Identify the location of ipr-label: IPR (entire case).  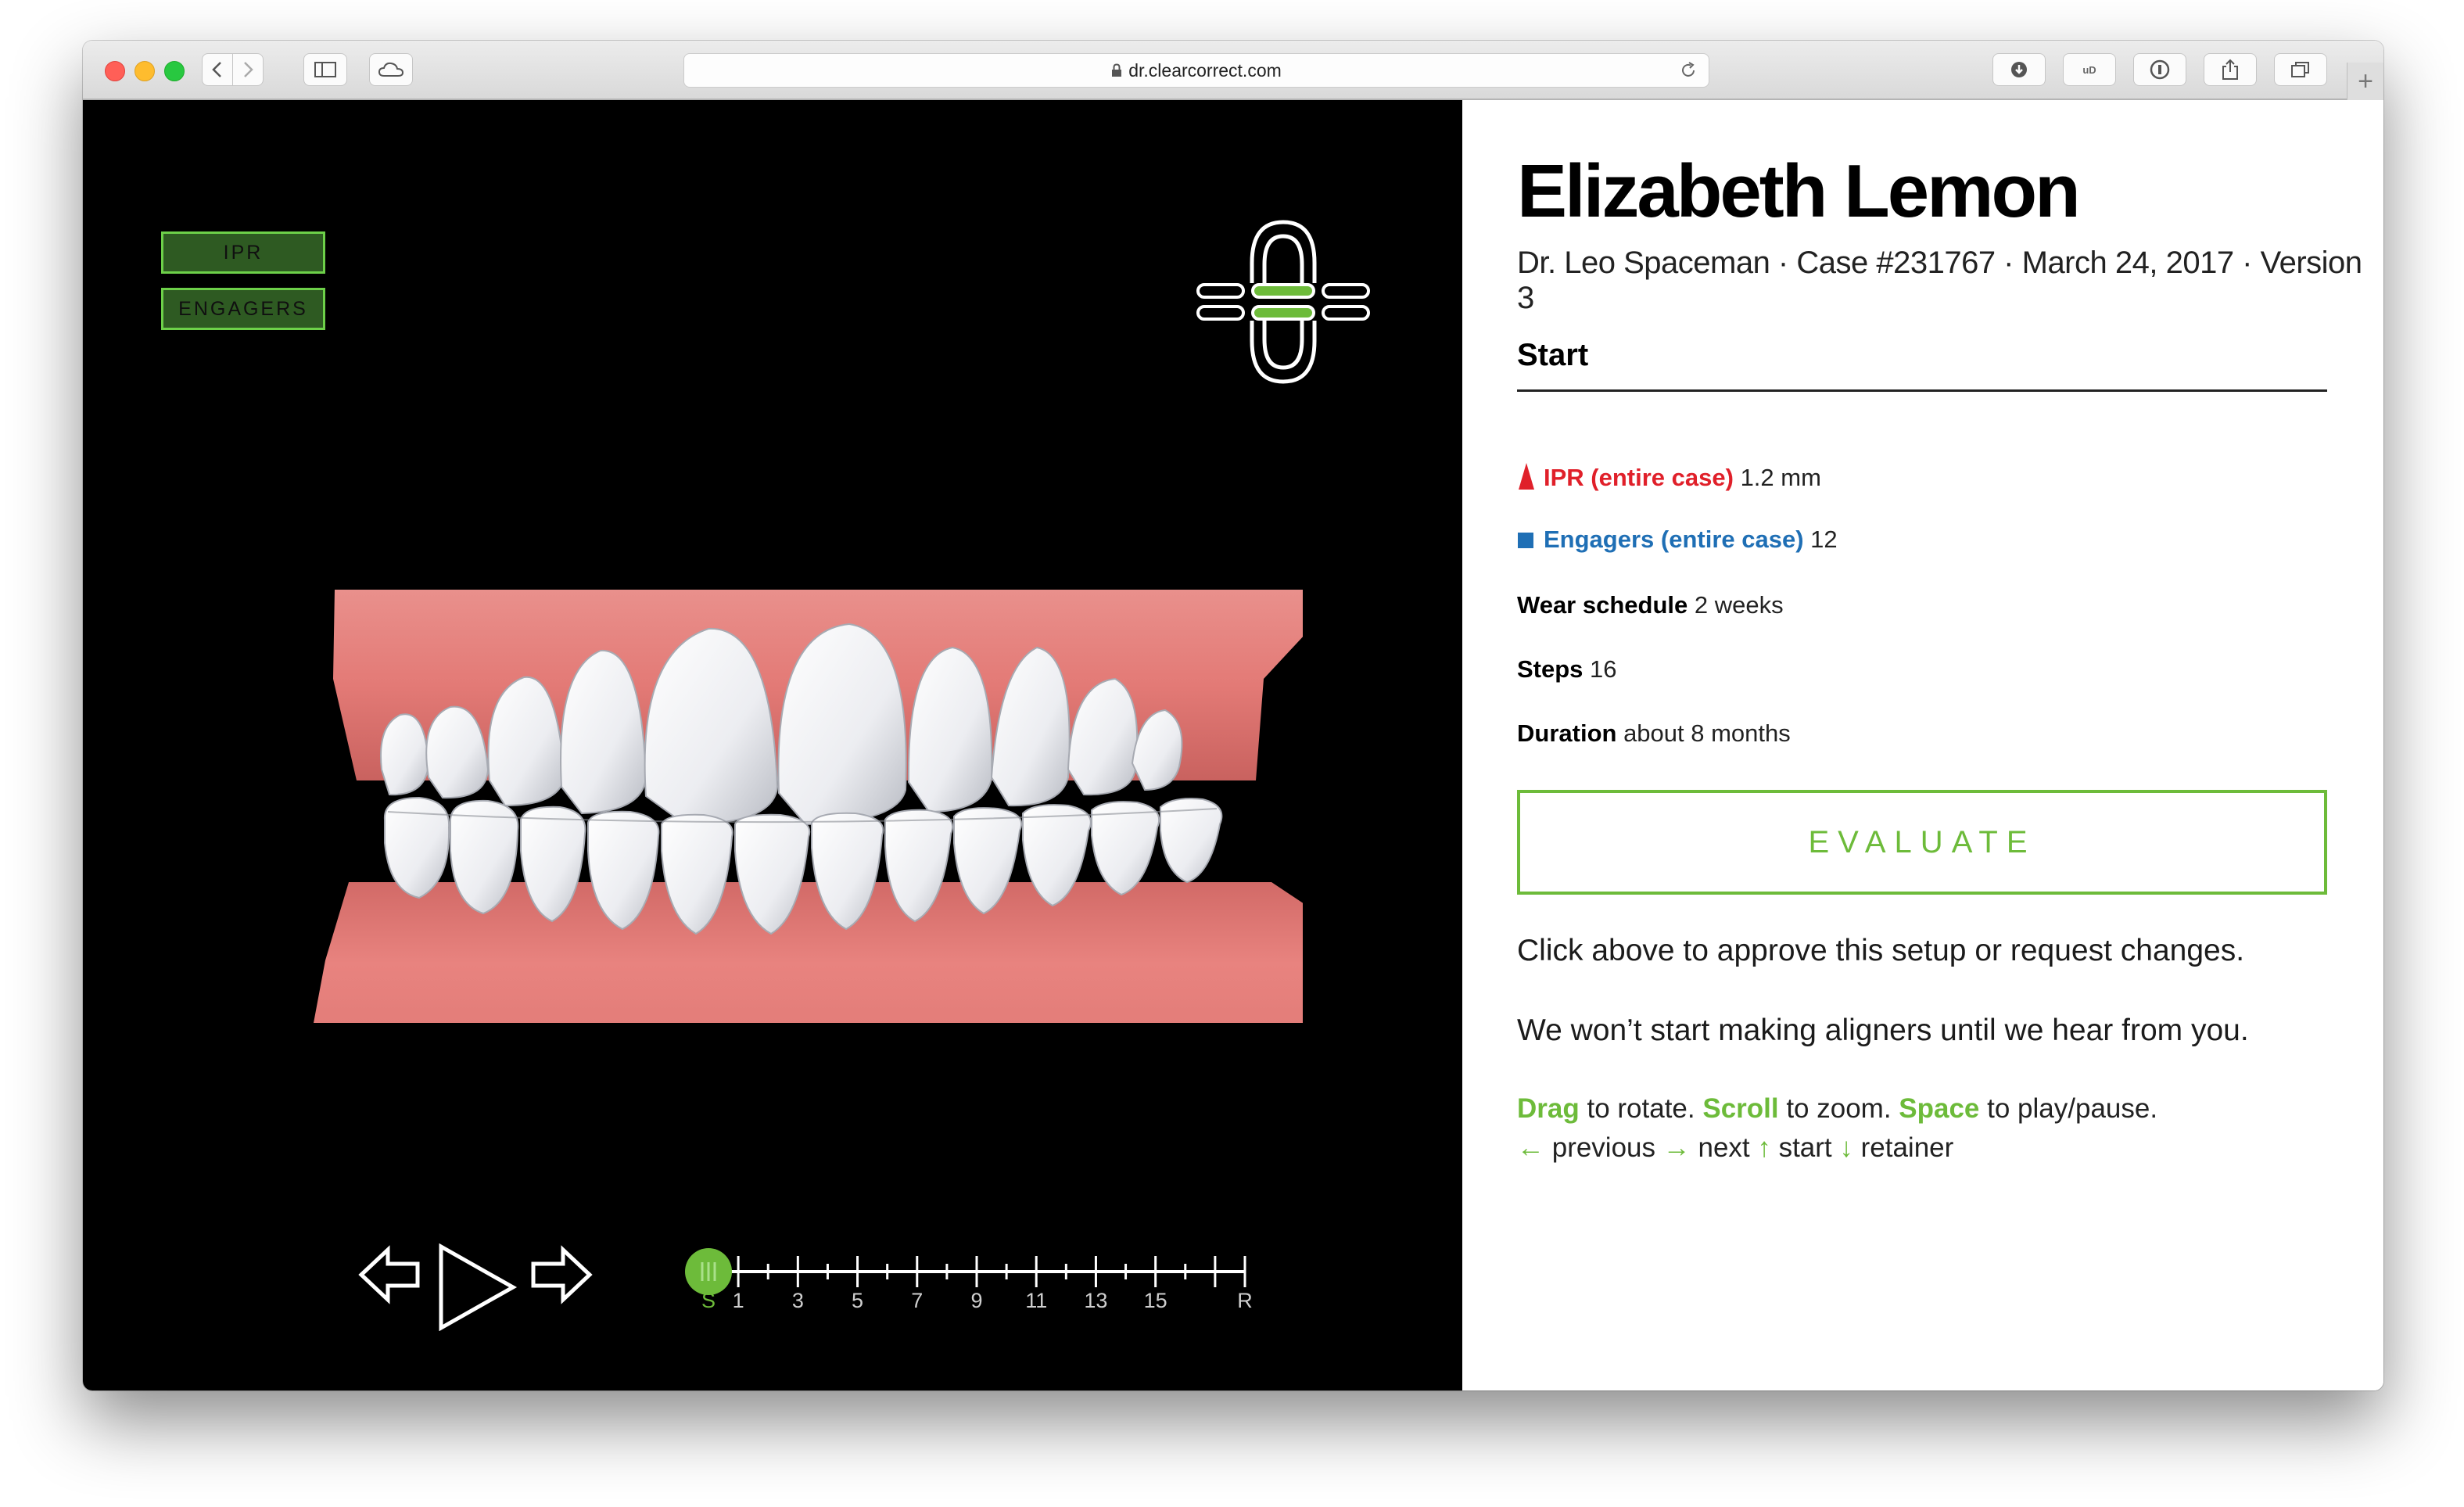
(1639, 477).